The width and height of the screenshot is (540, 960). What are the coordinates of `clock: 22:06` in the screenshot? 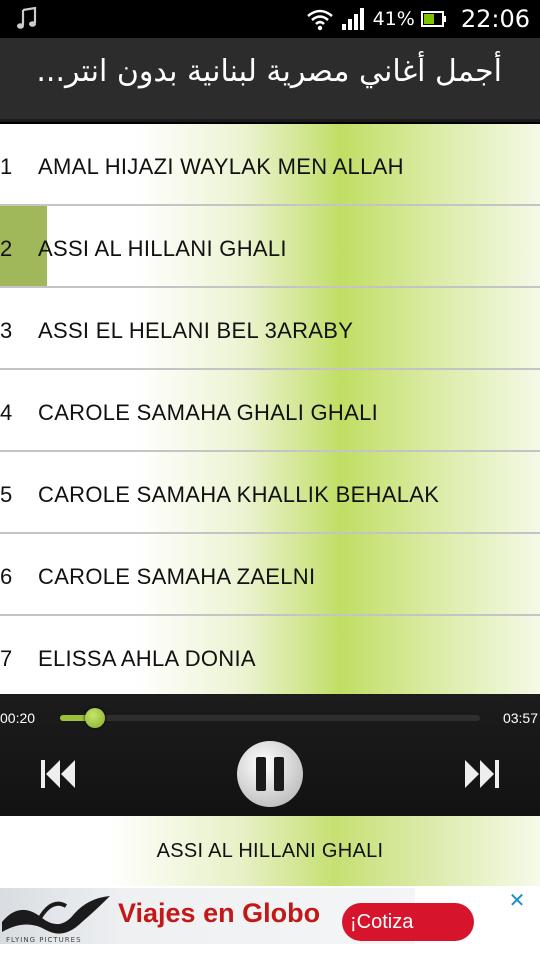 It's located at (495, 19).